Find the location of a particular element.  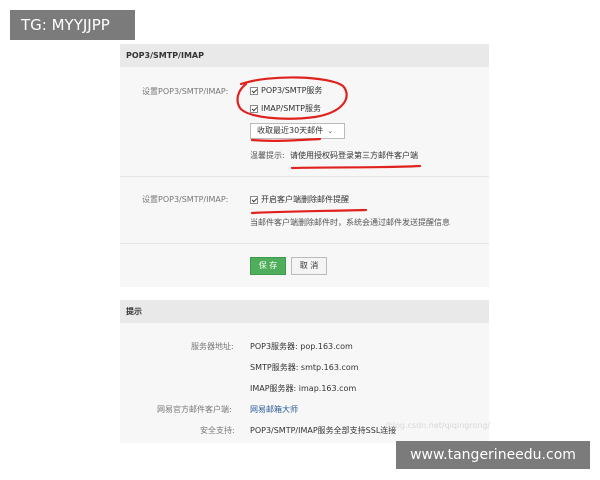

pop3-checkbox is located at coordinates (254, 90).